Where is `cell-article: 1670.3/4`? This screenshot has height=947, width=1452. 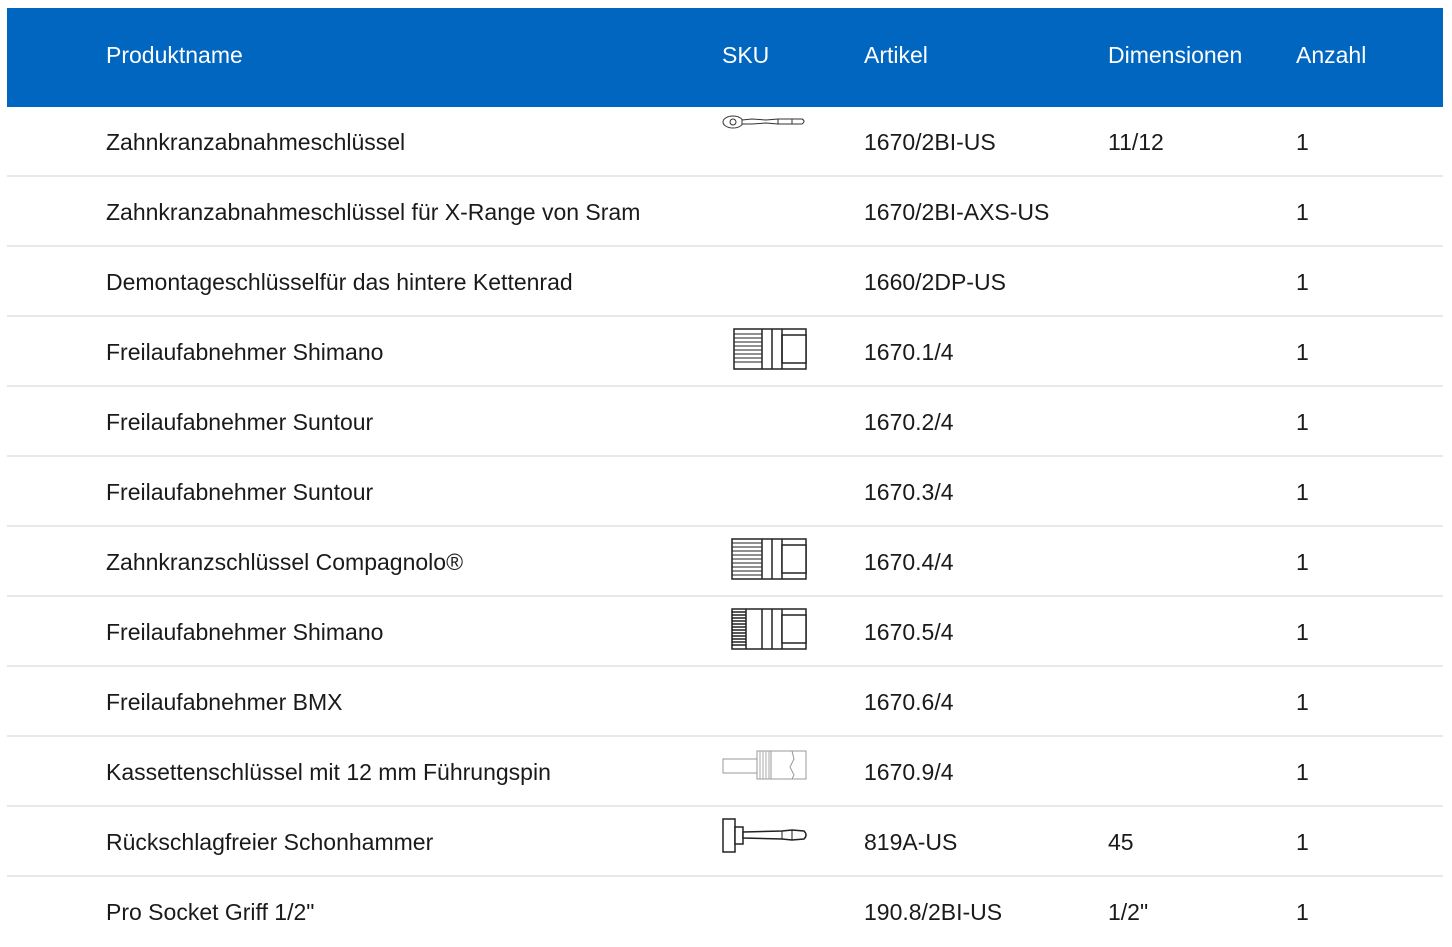 cell-article: 1670.3/4 is located at coordinates (909, 492).